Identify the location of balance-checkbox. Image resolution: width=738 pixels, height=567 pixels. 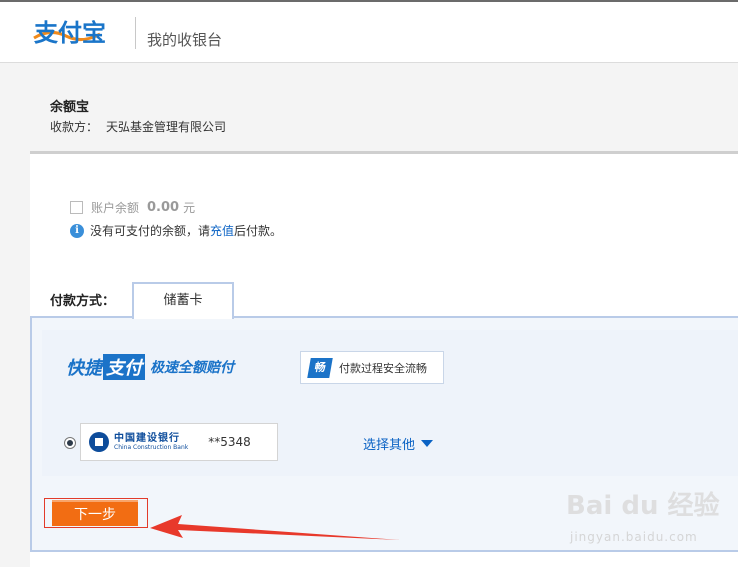
(76, 207).